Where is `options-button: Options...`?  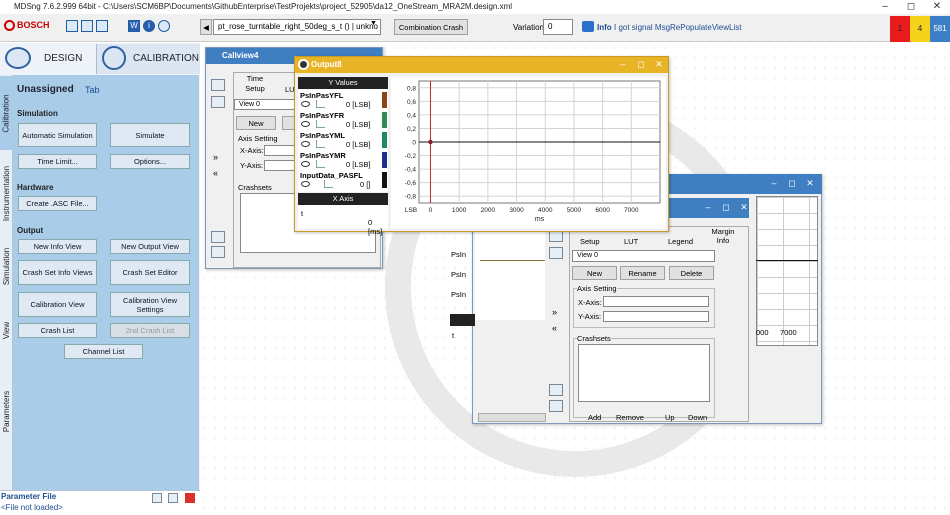 options-button: Options... is located at coordinates (150, 161).